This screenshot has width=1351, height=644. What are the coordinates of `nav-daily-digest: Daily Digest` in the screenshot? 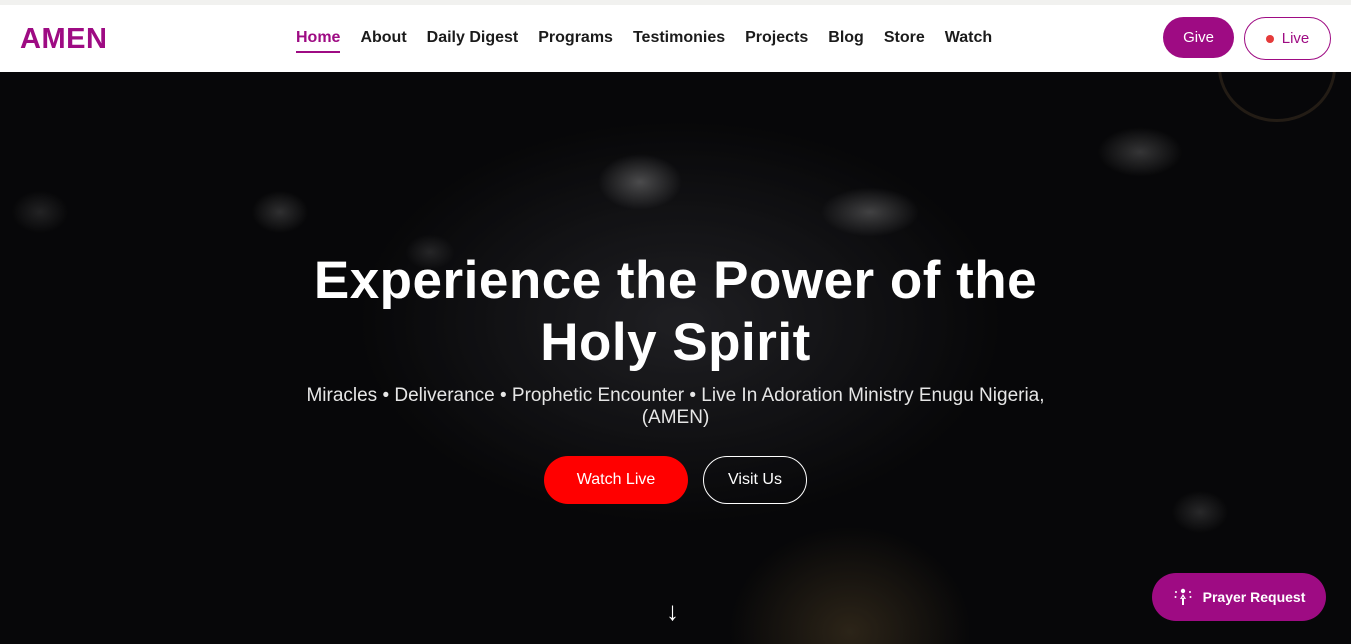 It's located at (473, 41).